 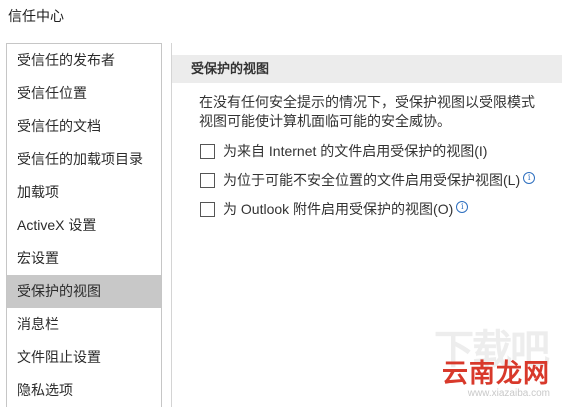 I want to click on unsafe-locations-label: 为位于可能不安全位置的文件启用受保护视图(L), so click(x=371, y=180).